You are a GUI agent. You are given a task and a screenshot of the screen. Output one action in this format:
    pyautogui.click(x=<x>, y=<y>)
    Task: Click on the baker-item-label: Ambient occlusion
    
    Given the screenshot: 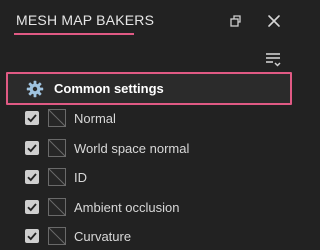 What is the action you would take?
    pyautogui.click(x=127, y=207)
    